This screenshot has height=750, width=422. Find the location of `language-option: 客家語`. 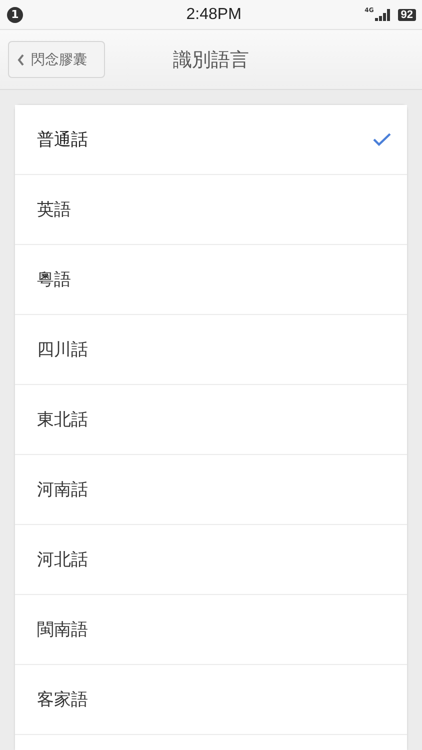

language-option: 客家語 is located at coordinates (211, 700).